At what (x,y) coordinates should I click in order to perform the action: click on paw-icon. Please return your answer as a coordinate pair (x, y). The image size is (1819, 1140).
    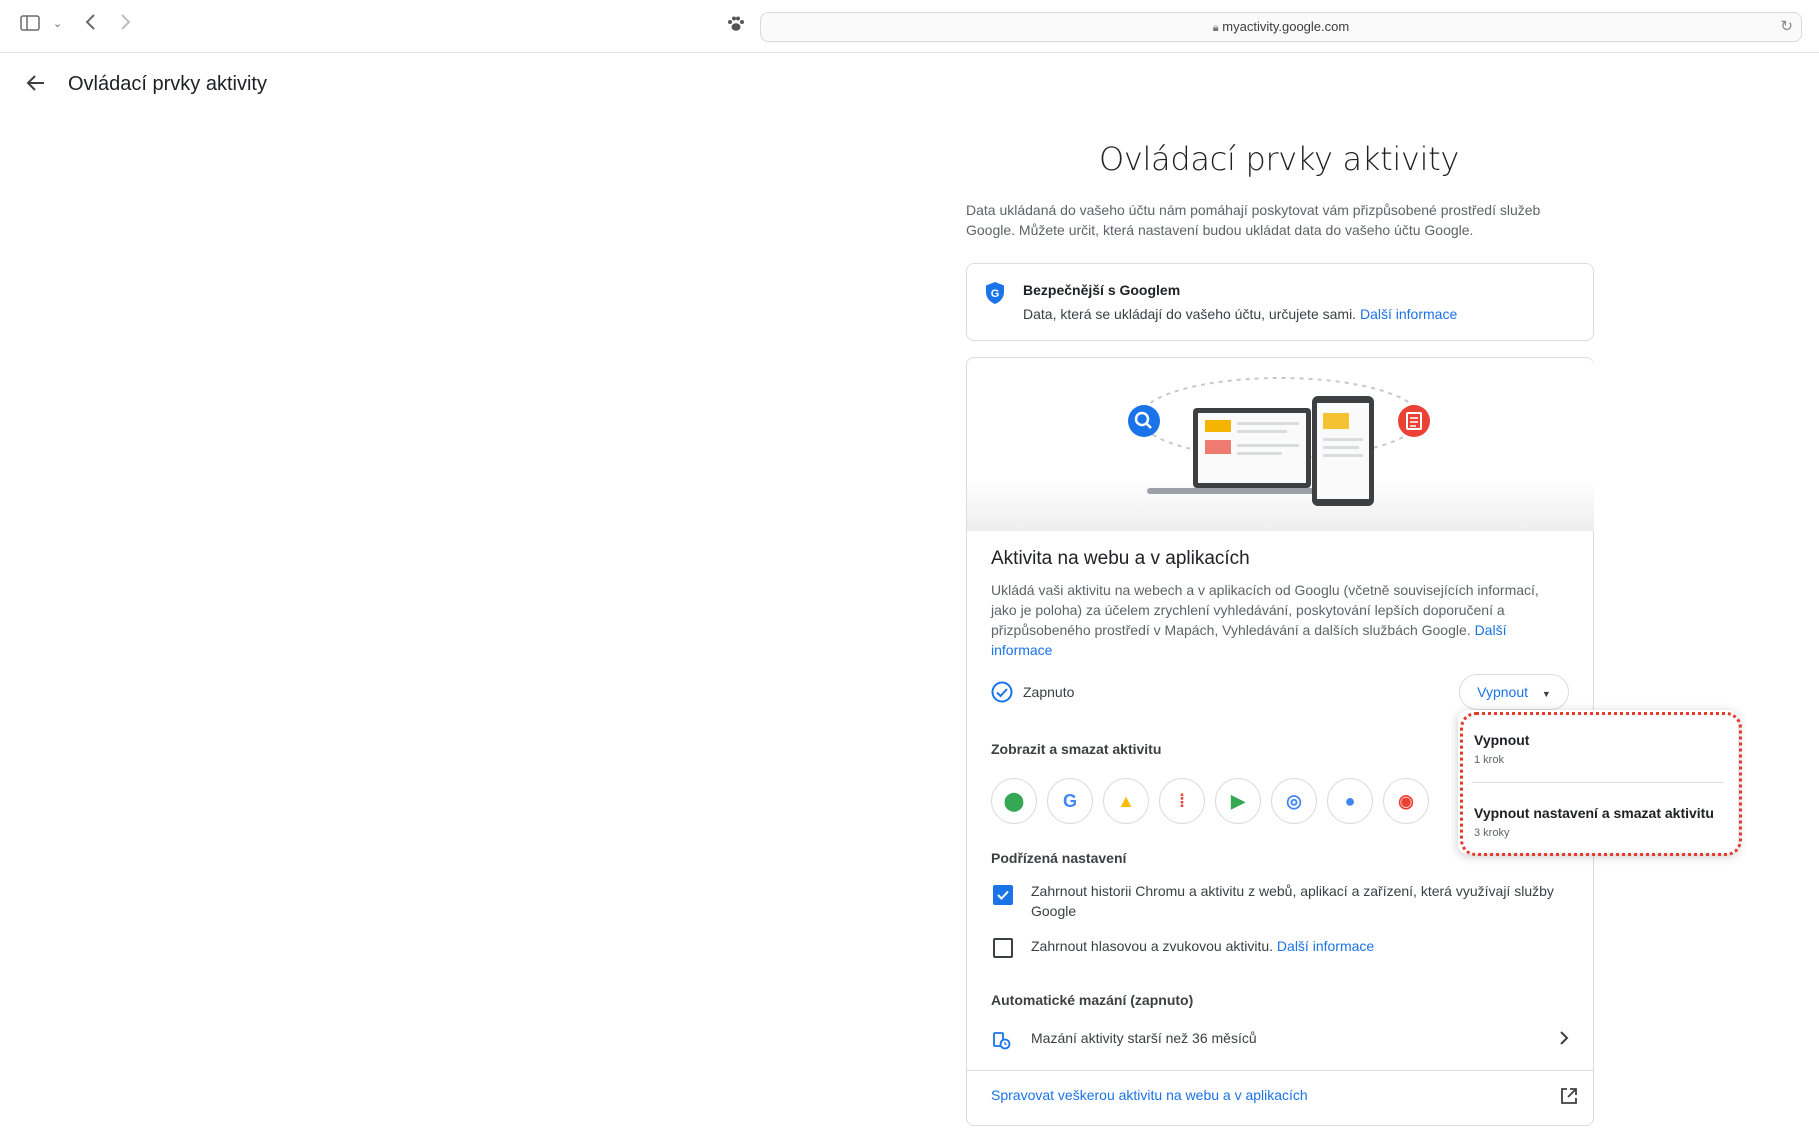
    Looking at the image, I should click on (736, 26).